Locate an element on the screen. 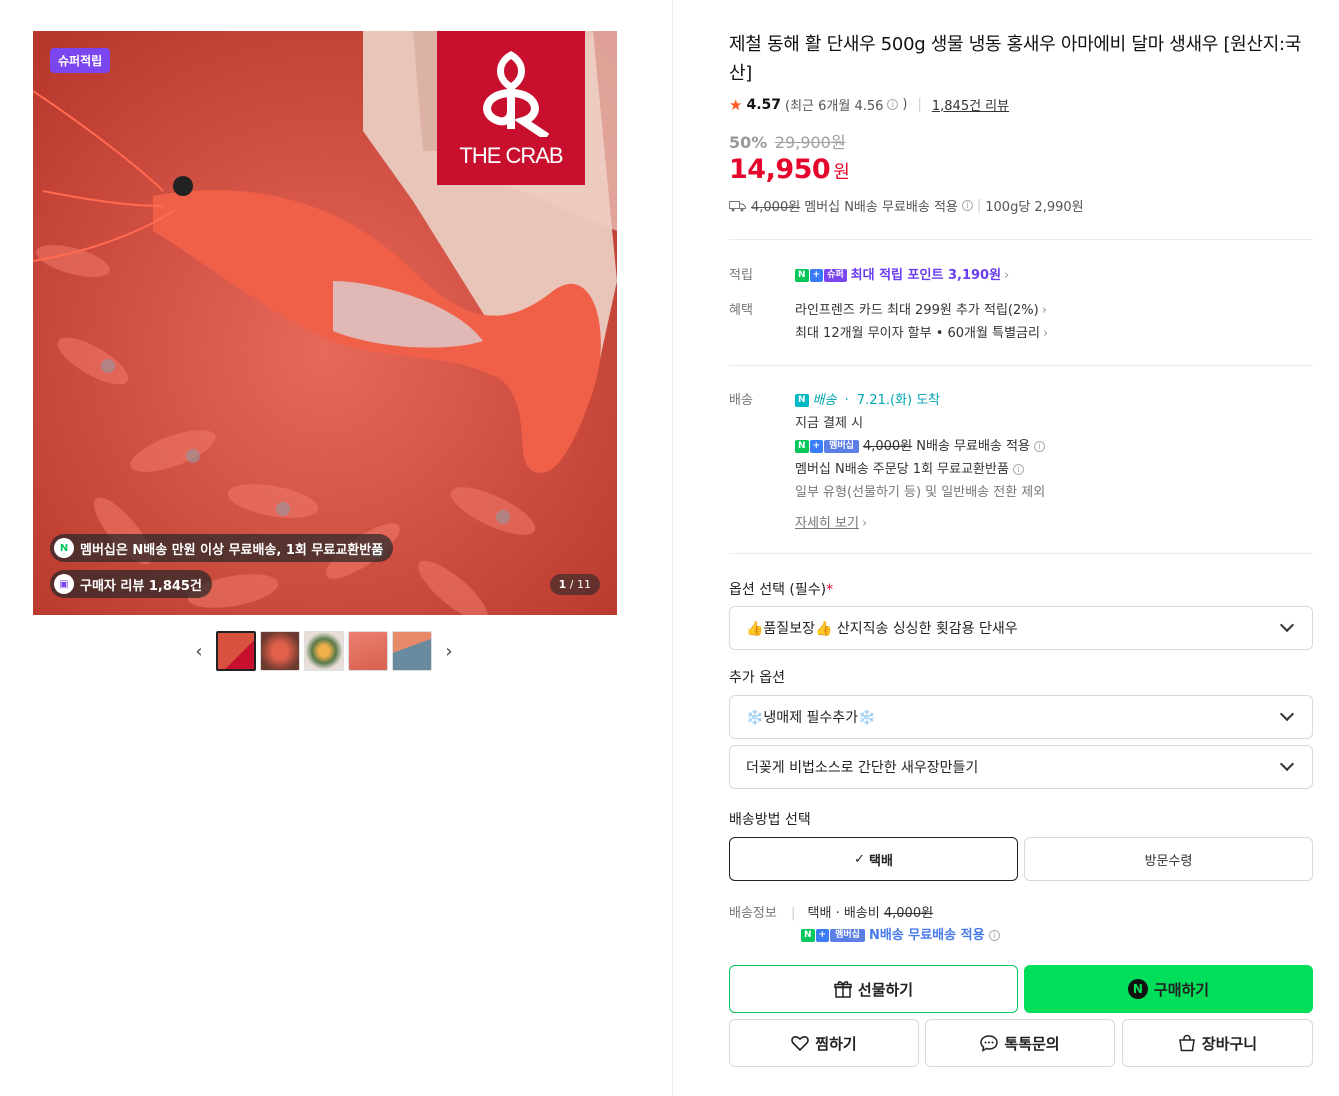 The height and width of the screenshot is (1096, 1339). review-promo-text: 구매자 리뷰 1,845건 is located at coordinates (141, 586).